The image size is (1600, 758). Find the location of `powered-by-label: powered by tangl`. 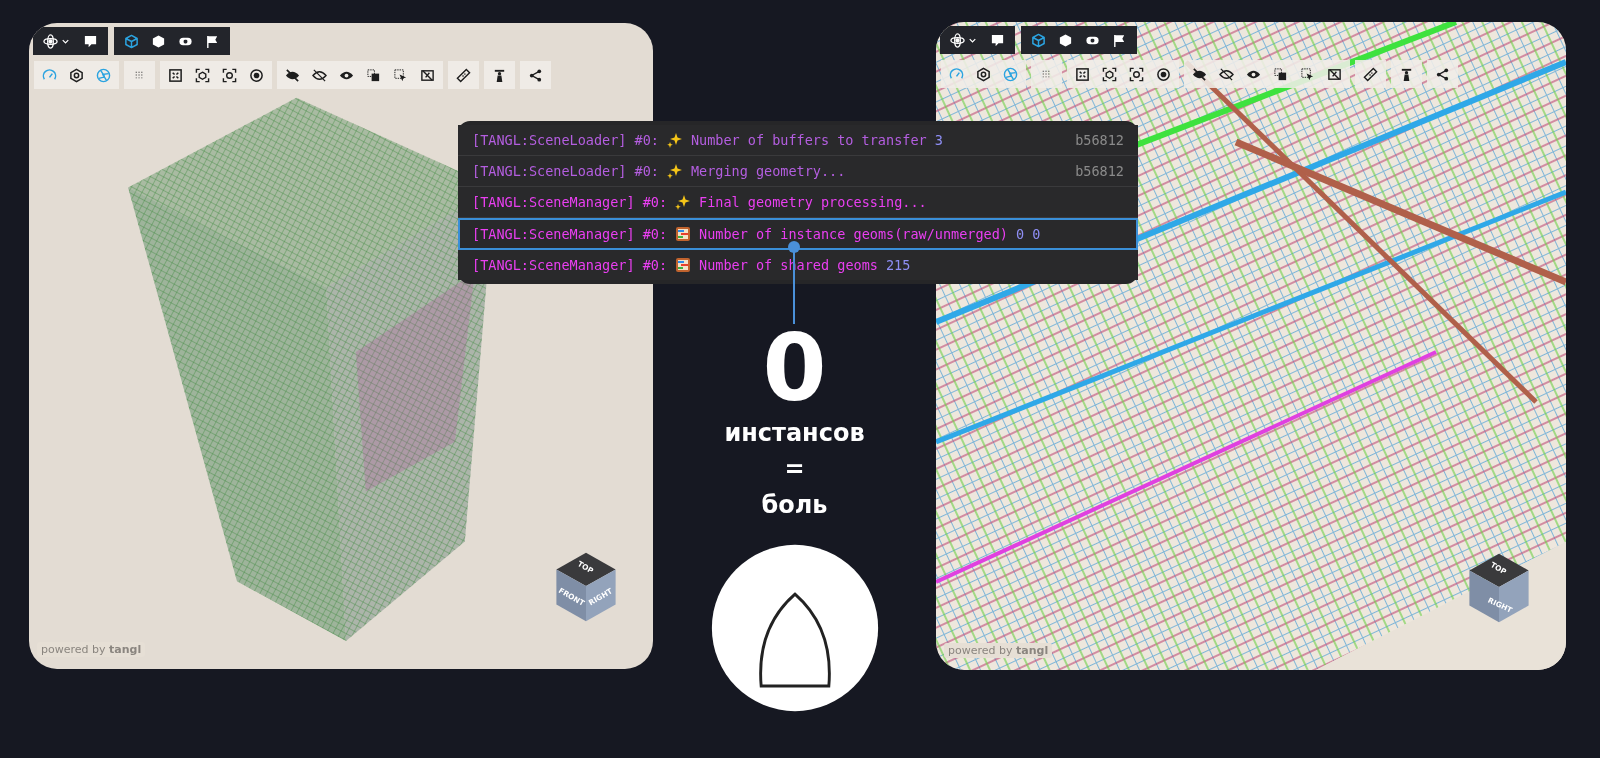

powered-by-label: powered by tangl is located at coordinates (998, 650).